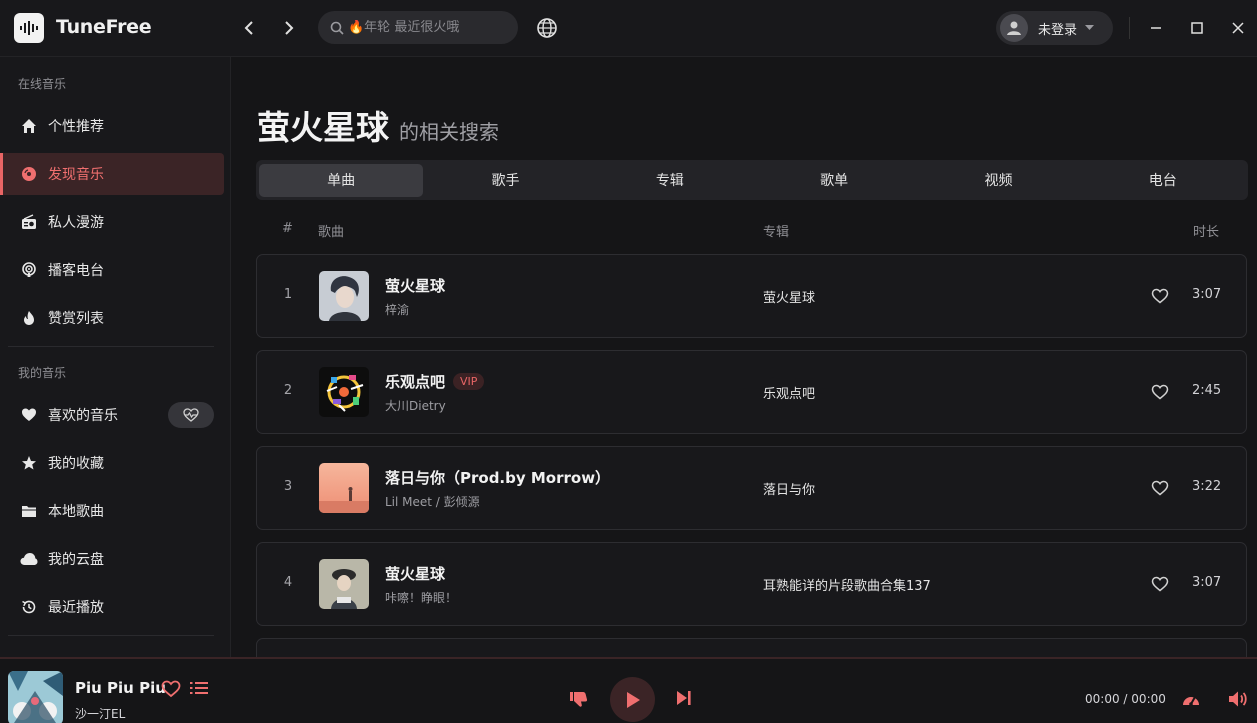  I want to click on forward-button, so click(289, 28).